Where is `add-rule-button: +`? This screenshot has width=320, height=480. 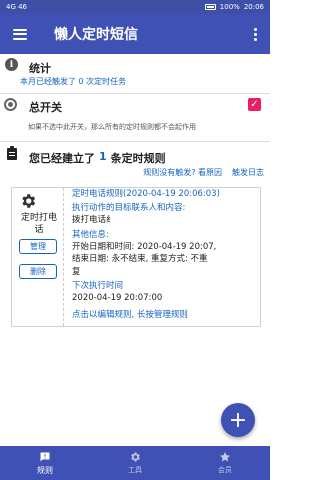 add-rule-button: + is located at coordinates (238, 420).